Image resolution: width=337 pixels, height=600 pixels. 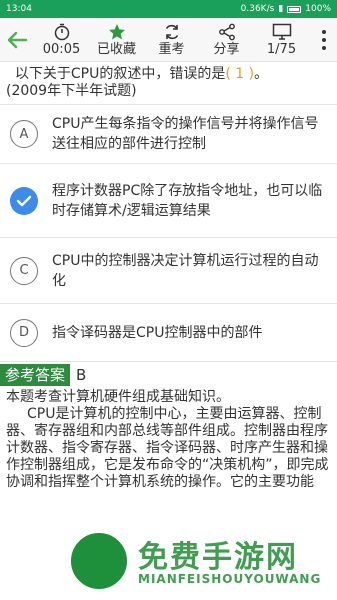 I want to click on share-icon, so click(x=226, y=31).